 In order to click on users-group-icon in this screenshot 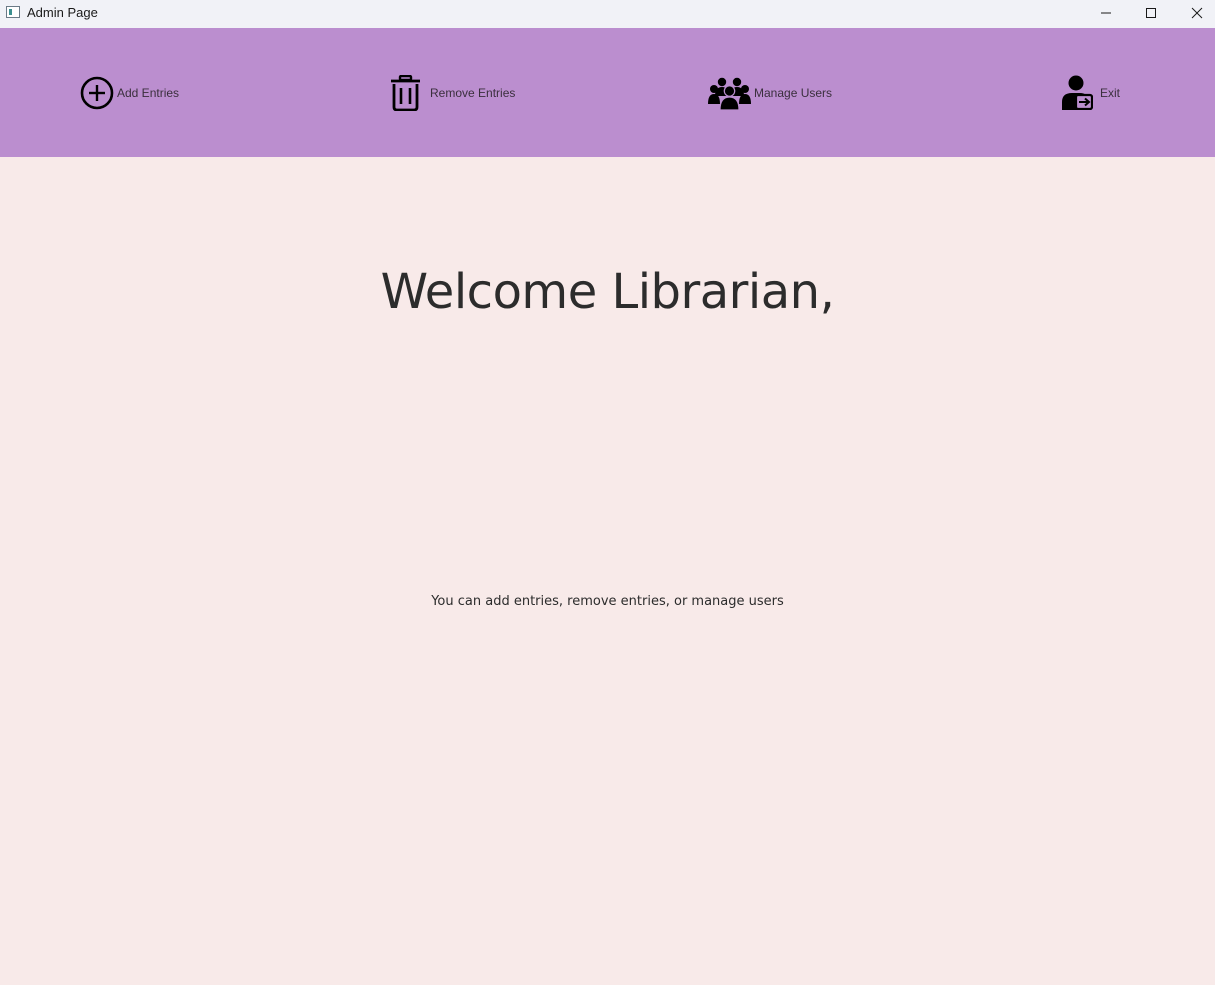, I will do `click(729, 93)`.